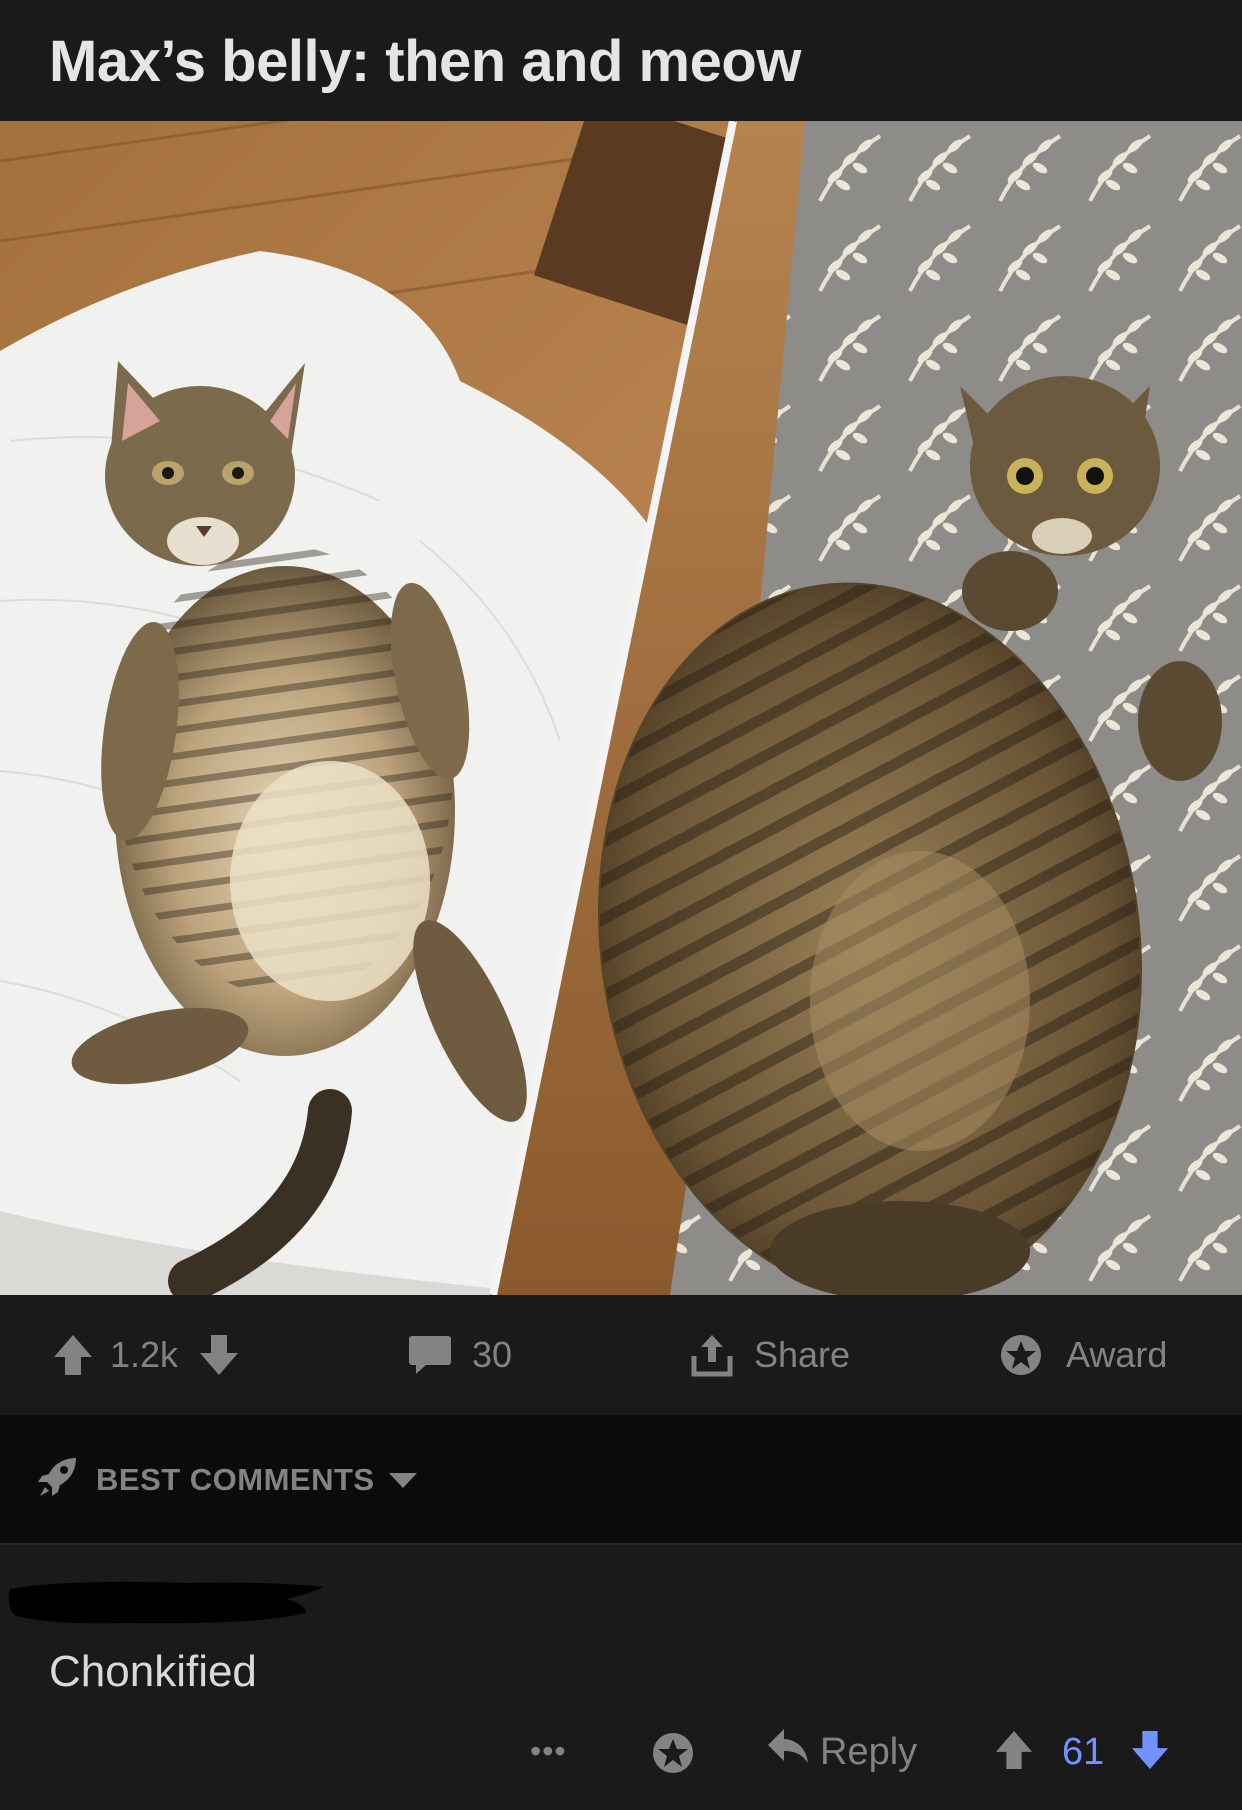 This screenshot has height=1810, width=1242. What do you see at coordinates (621, 1755) in the screenshot?
I see `comment-actions: ••• Reply 61` at bounding box center [621, 1755].